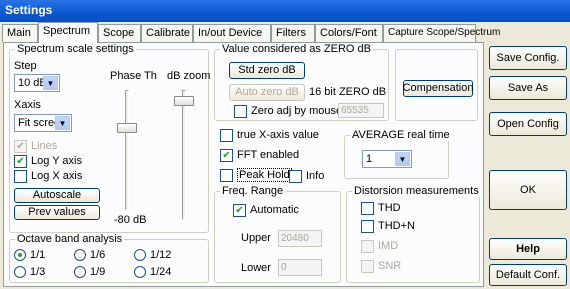  Describe the element at coordinates (349, 33) in the screenshot. I see `tab-colors-font: Colors/Font` at that location.